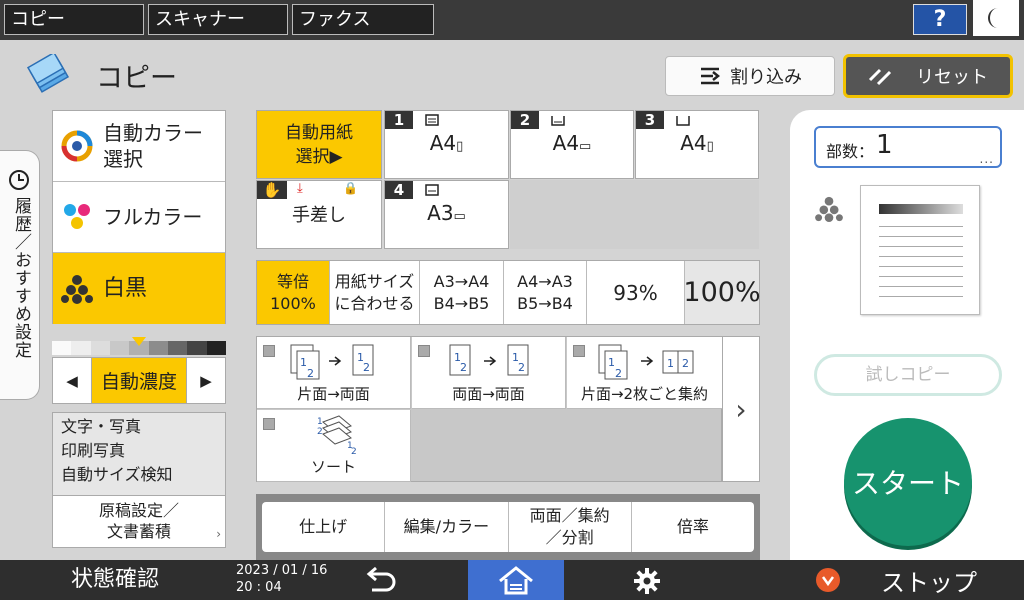 The height and width of the screenshot is (600, 1024). Describe the element at coordinates (380, 580) in the screenshot. I see `back-icon` at that location.